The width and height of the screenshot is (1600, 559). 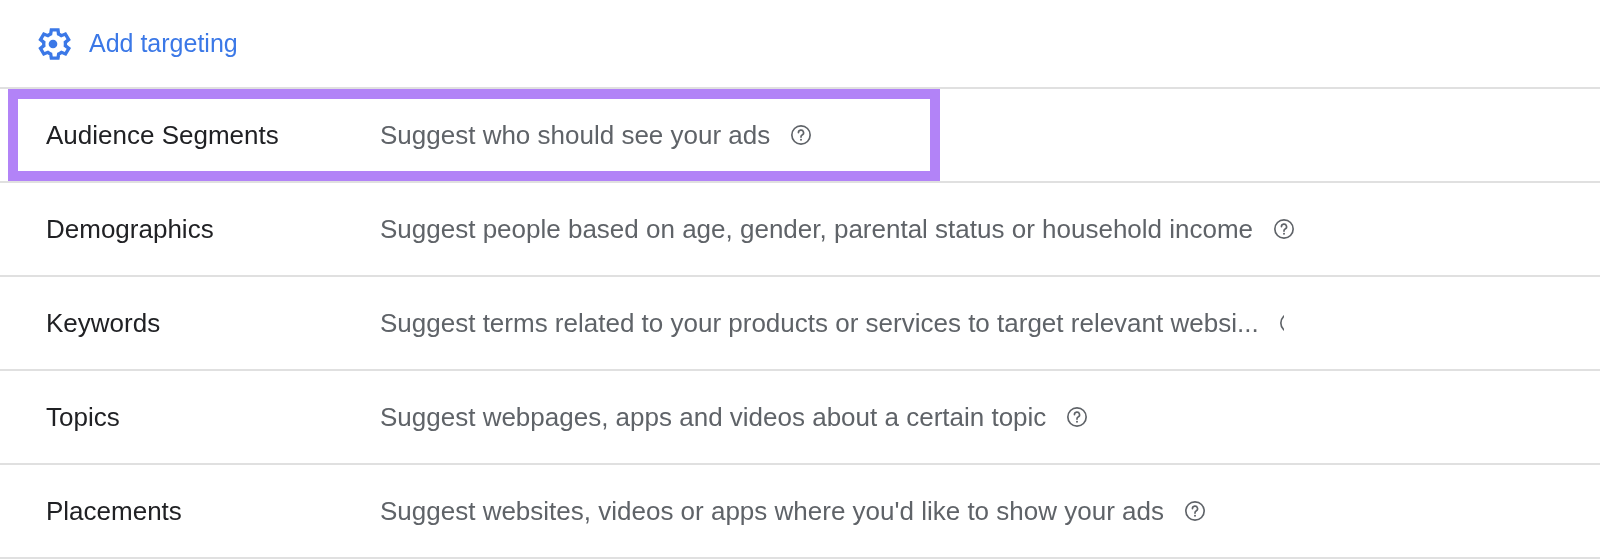 I want to click on row-label: Keywords, so click(x=104, y=323).